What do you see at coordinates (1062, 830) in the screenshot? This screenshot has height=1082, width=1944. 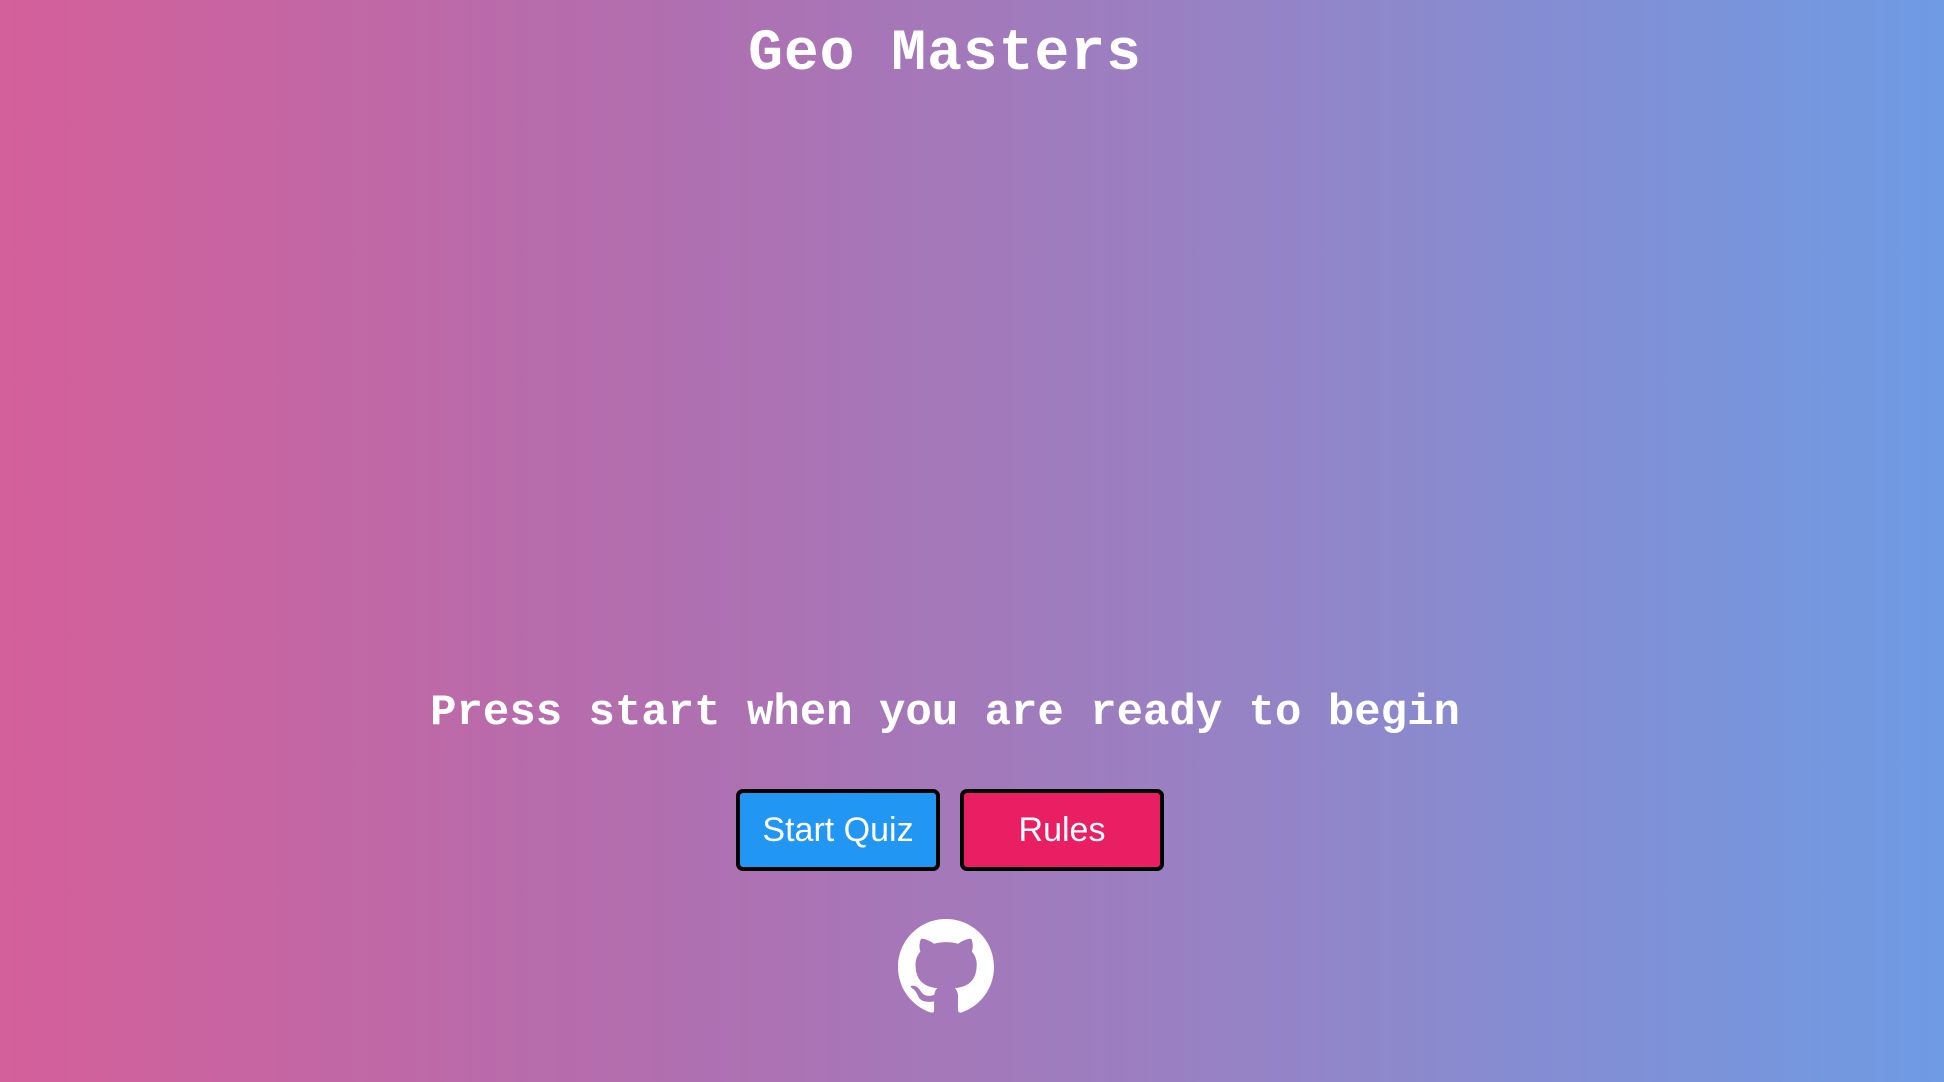 I see `rules-button: Rules` at bounding box center [1062, 830].